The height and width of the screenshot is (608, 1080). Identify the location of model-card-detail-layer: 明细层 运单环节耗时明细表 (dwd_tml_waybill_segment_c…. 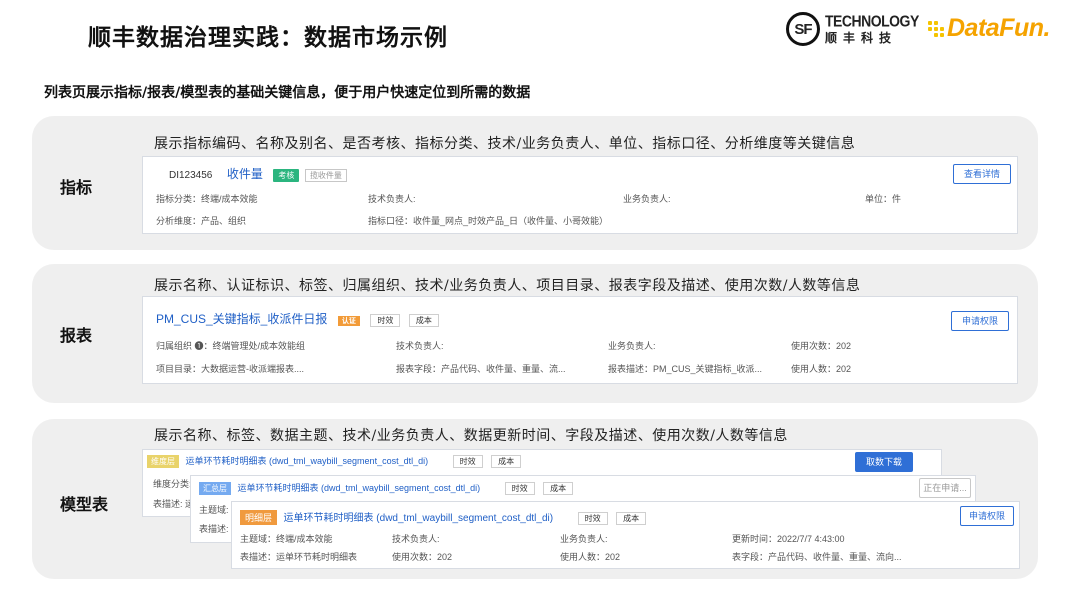
(625, 535).